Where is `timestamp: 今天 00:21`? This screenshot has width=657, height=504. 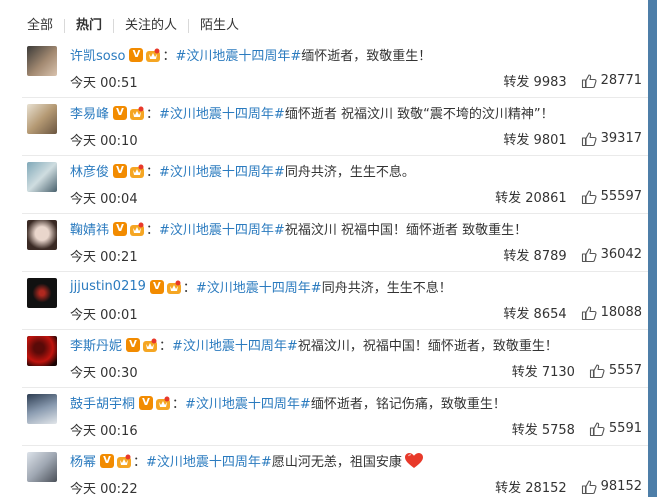 timestamp: 今天 00:21 is located at coordinates (104, 257).